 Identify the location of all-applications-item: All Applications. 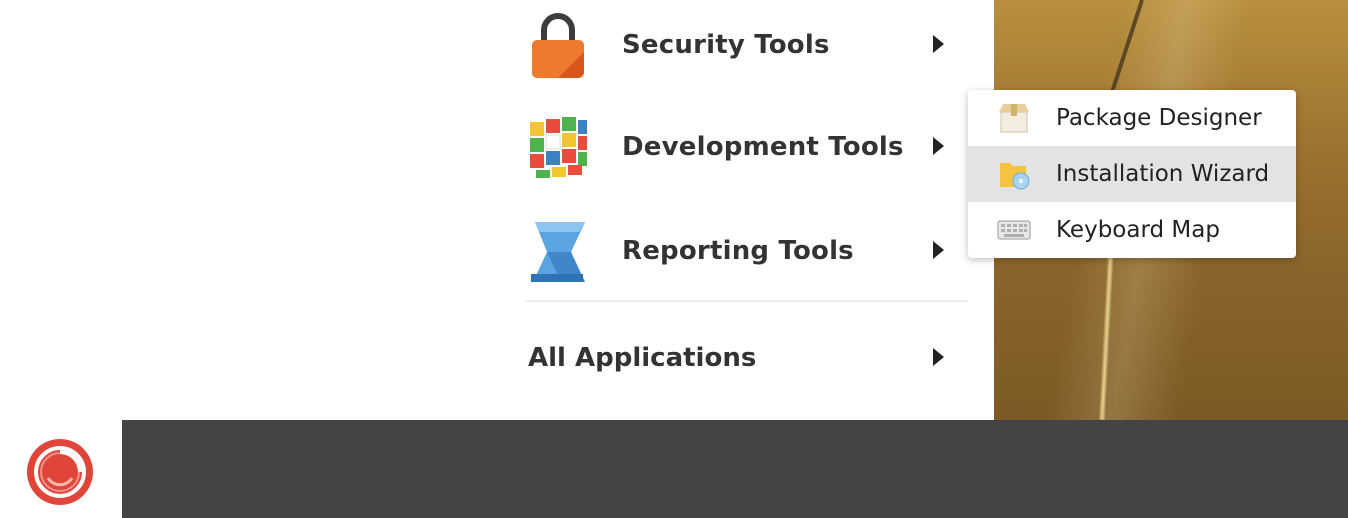
(747, 358).